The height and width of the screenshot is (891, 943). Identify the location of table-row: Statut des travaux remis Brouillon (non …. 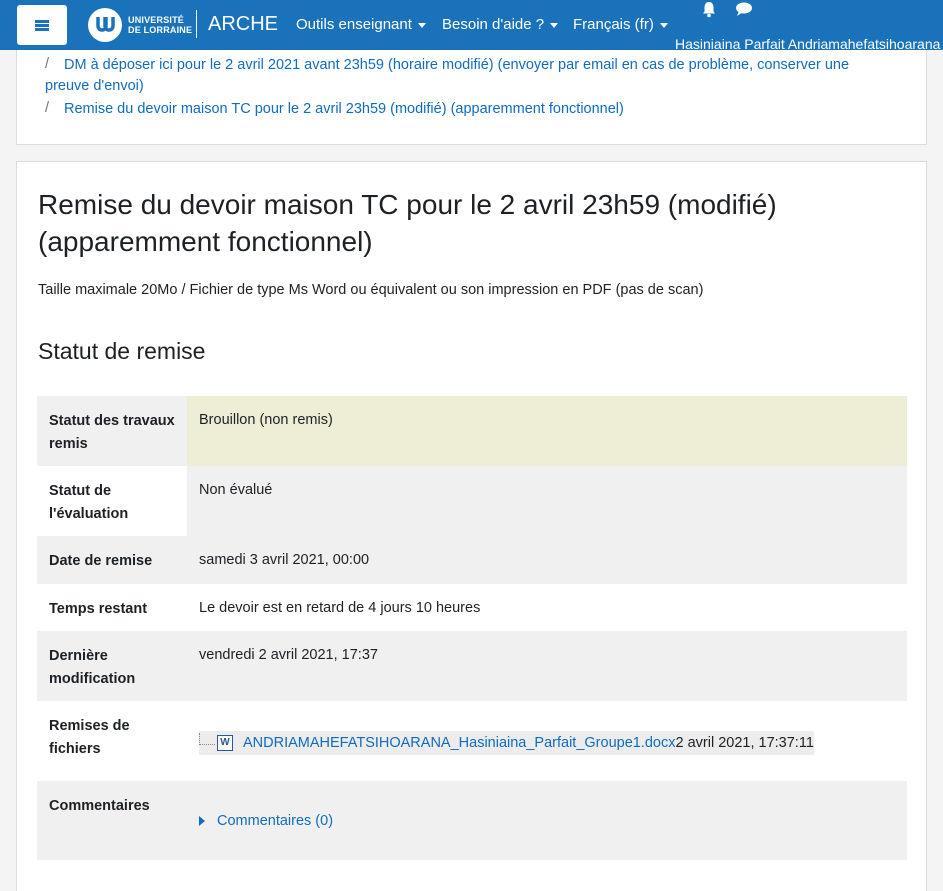
(472, 431).